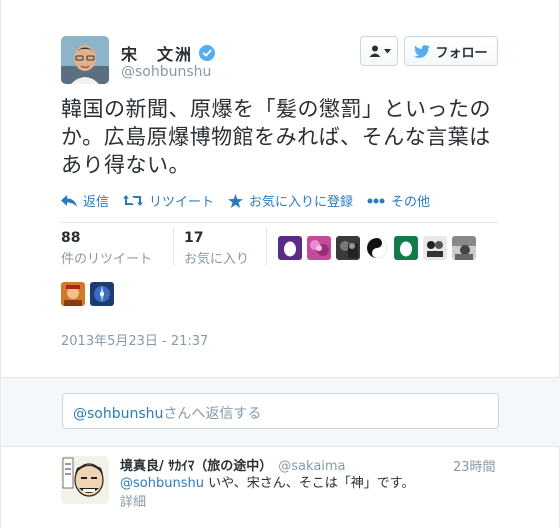 The image size is (560, 527). Describe the element at coordinates (71, 238) in the screenshot. I see `retweet-count: 88` at that location.